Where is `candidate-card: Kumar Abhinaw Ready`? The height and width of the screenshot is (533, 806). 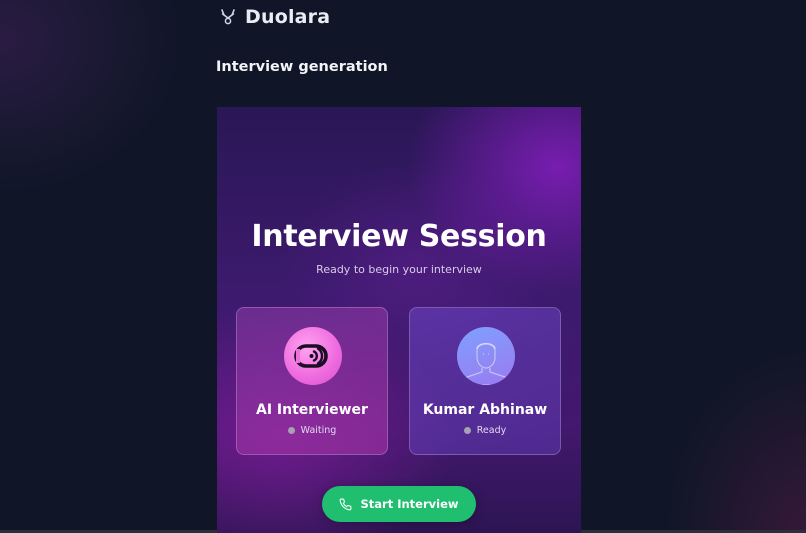
candidate-card: Kumar Abhinaw Ready is located at coordinates (485, 381).